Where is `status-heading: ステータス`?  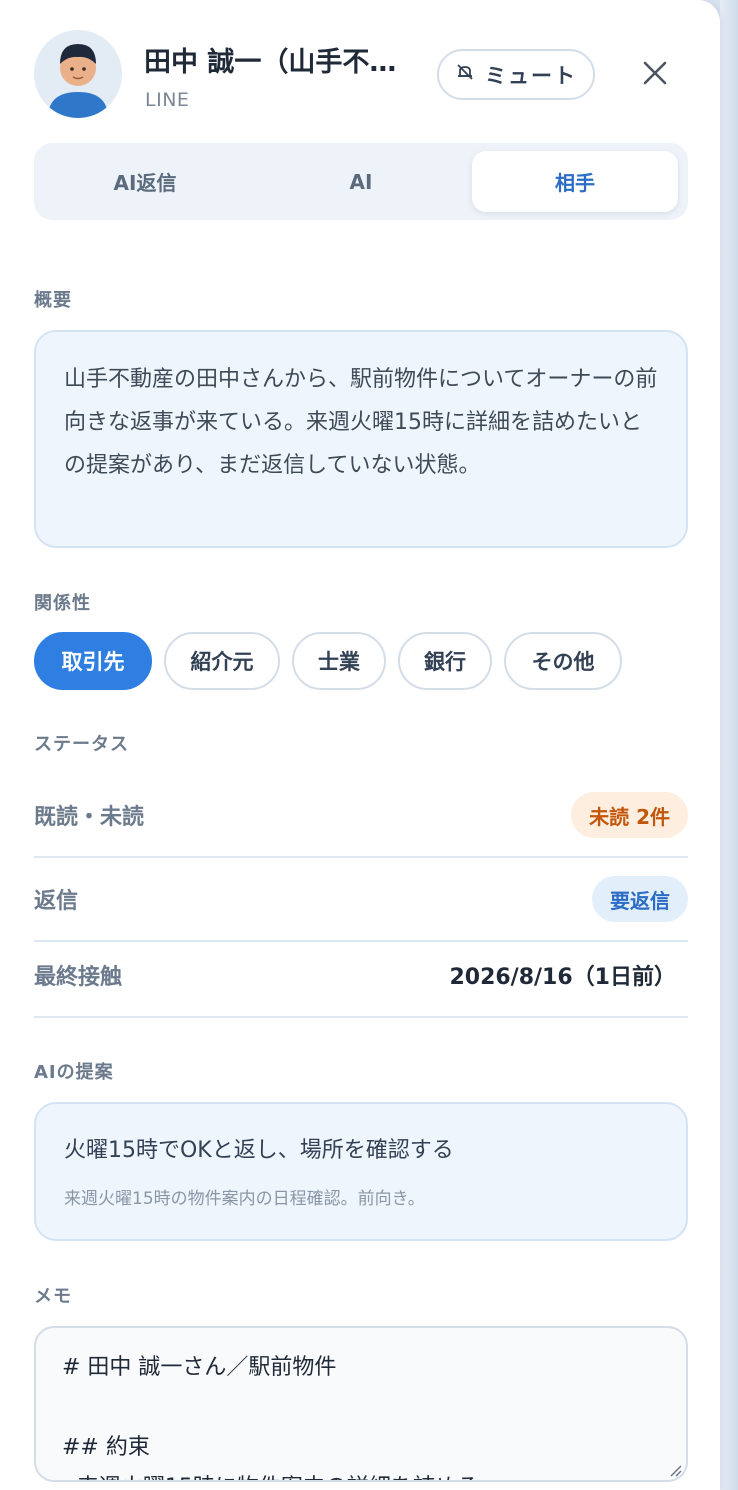 status-heading: ステータス is located at coordinates (81, 744).